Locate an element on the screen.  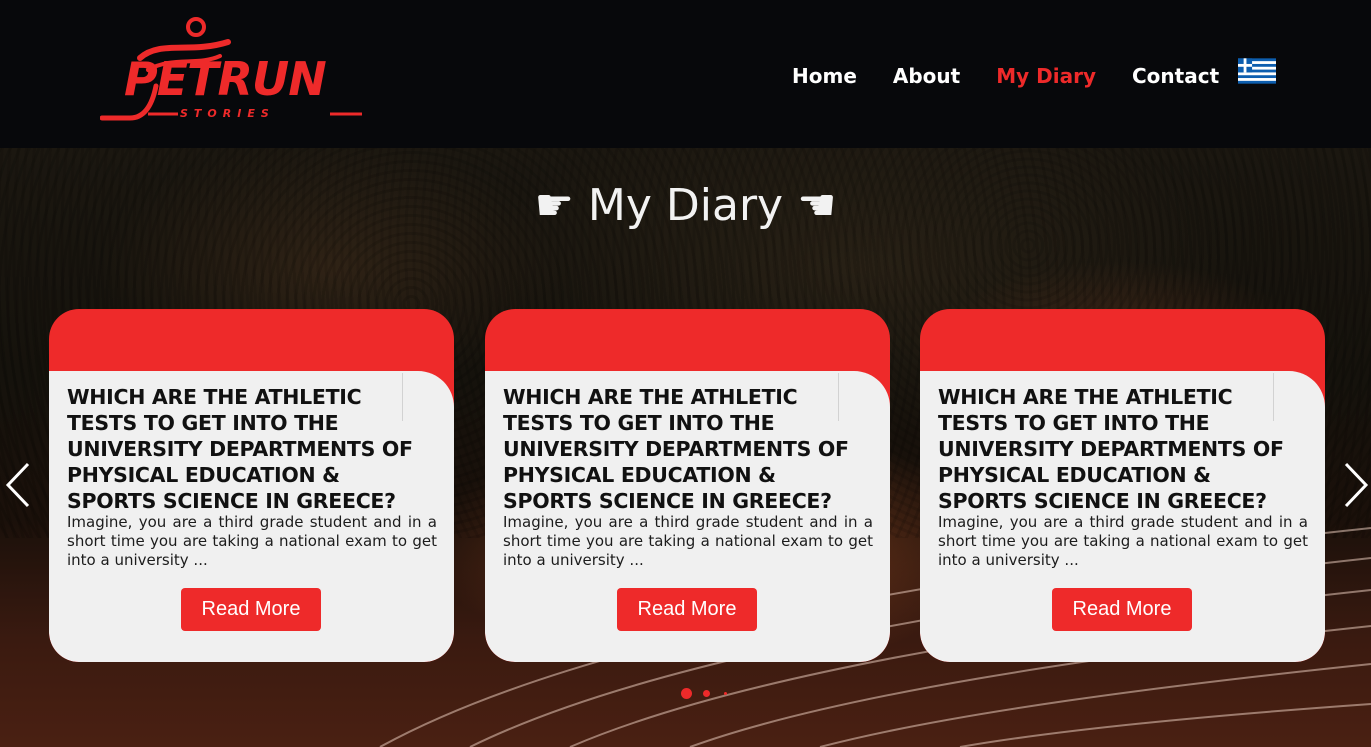
greek-flag-icon is located at coordinates (1257, 71).